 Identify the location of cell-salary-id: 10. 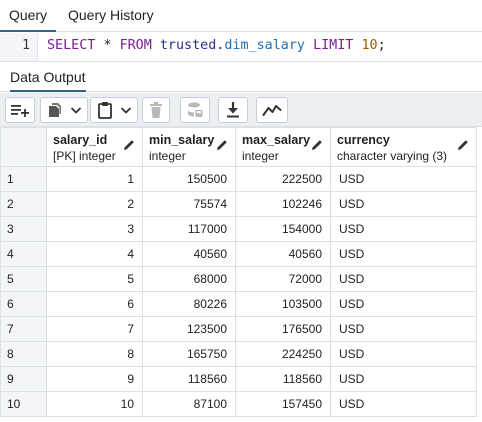
(94, 404).